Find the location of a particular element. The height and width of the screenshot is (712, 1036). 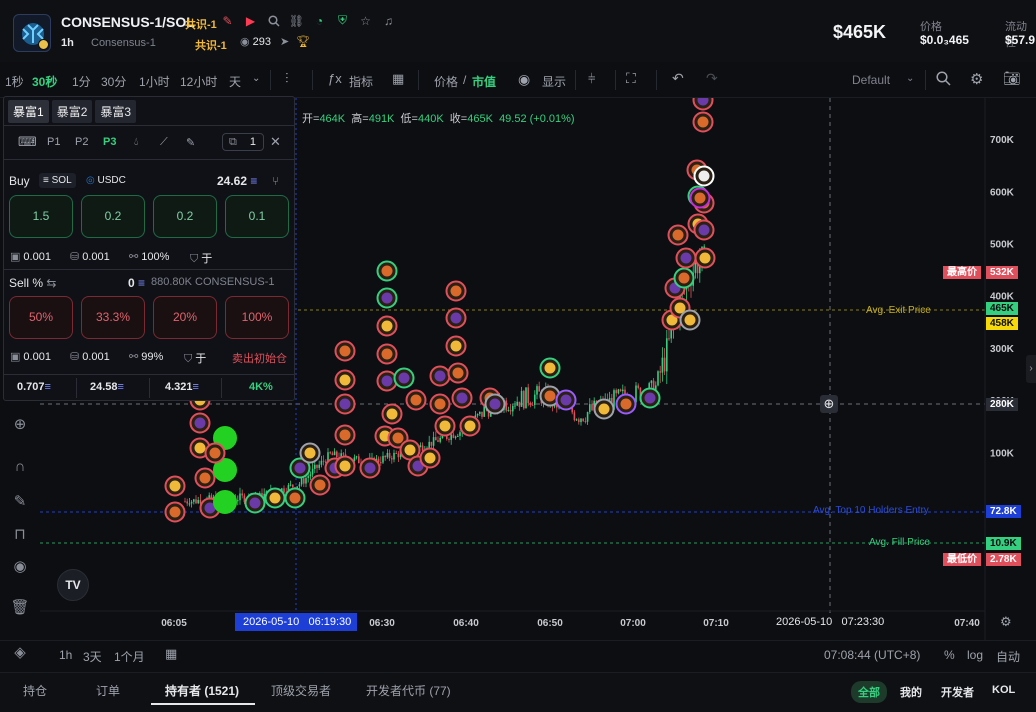

buy-amount-3: 0.2 is located at coordinates (185, 216).